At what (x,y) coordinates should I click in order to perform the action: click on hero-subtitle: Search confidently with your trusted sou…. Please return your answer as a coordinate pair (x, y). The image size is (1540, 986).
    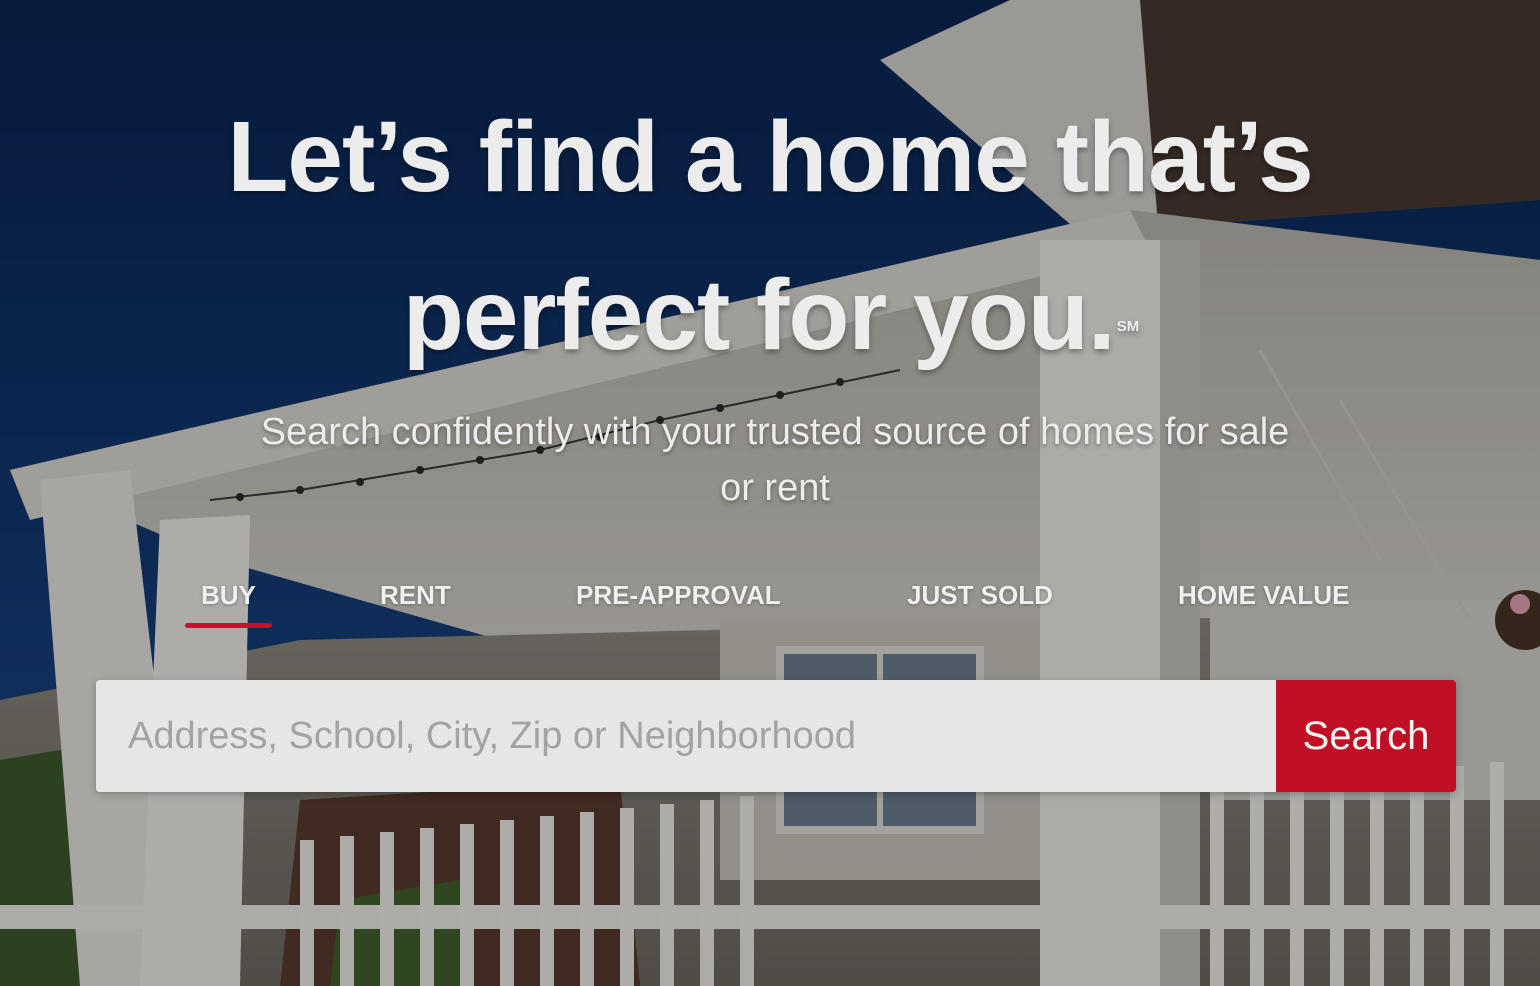
    Looking at the image, I should click on (775, 460).